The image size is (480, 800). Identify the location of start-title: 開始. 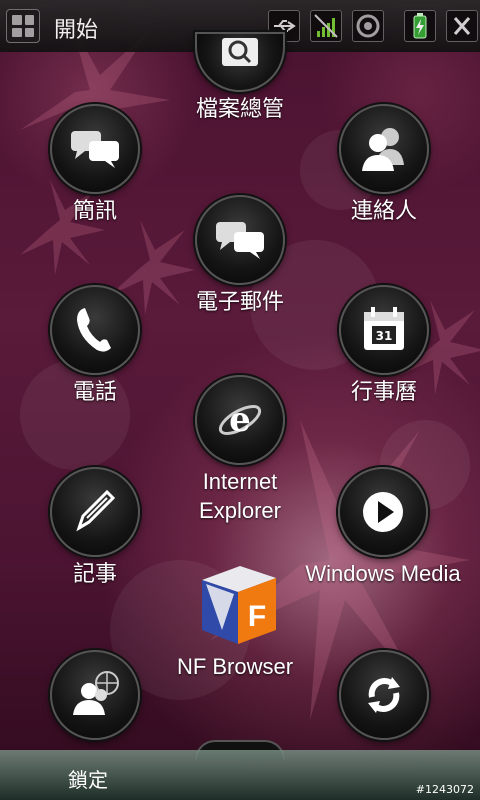
(76, 30).